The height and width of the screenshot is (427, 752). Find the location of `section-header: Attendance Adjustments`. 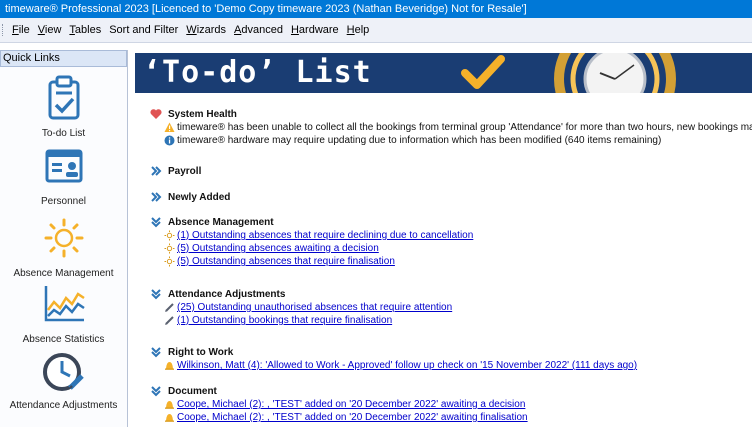

section-header: Attendance Adjustments is located at coordinates (451, 294).